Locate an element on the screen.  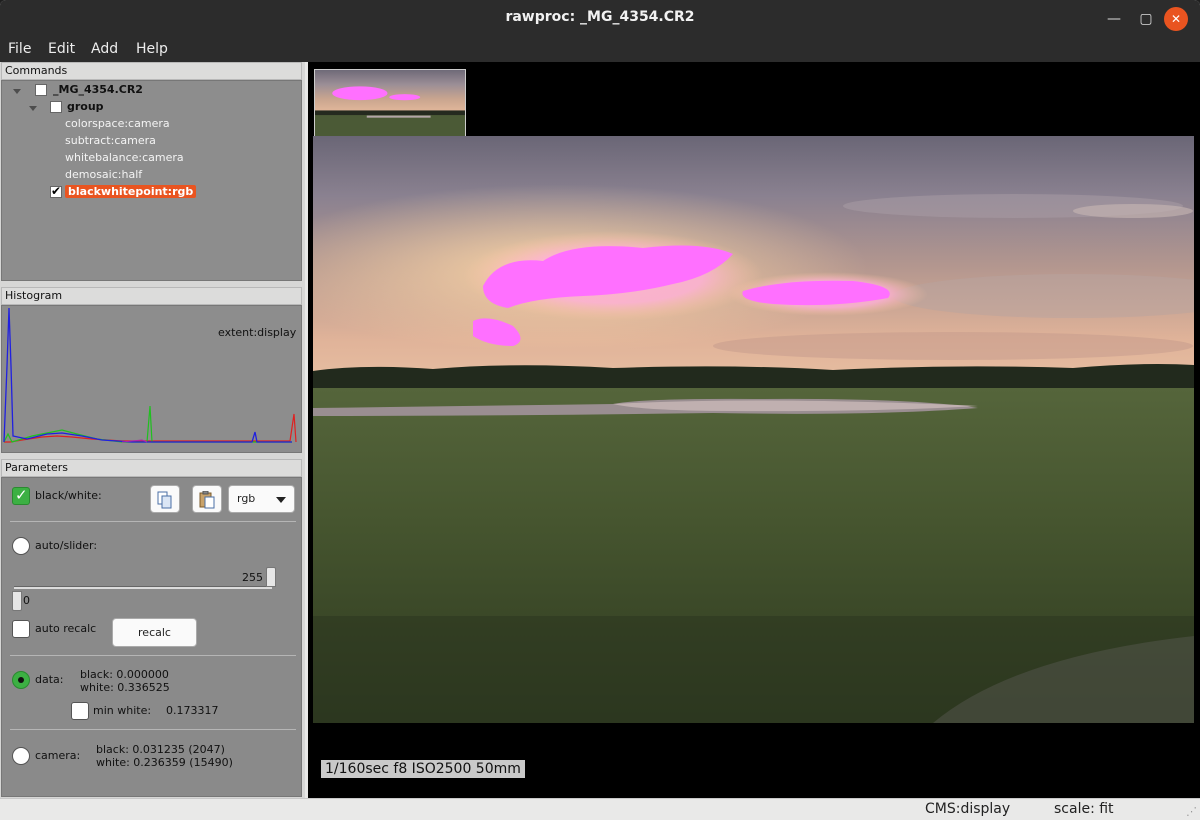
selected-checkbox is located at coordinates (56, 191).